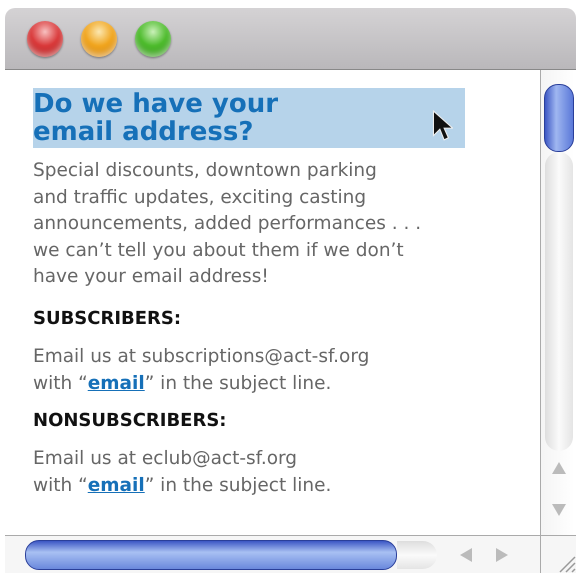 This screenshot has width=576, height=573. I want to click on pointer-cursor-icon, so click(442, 126).